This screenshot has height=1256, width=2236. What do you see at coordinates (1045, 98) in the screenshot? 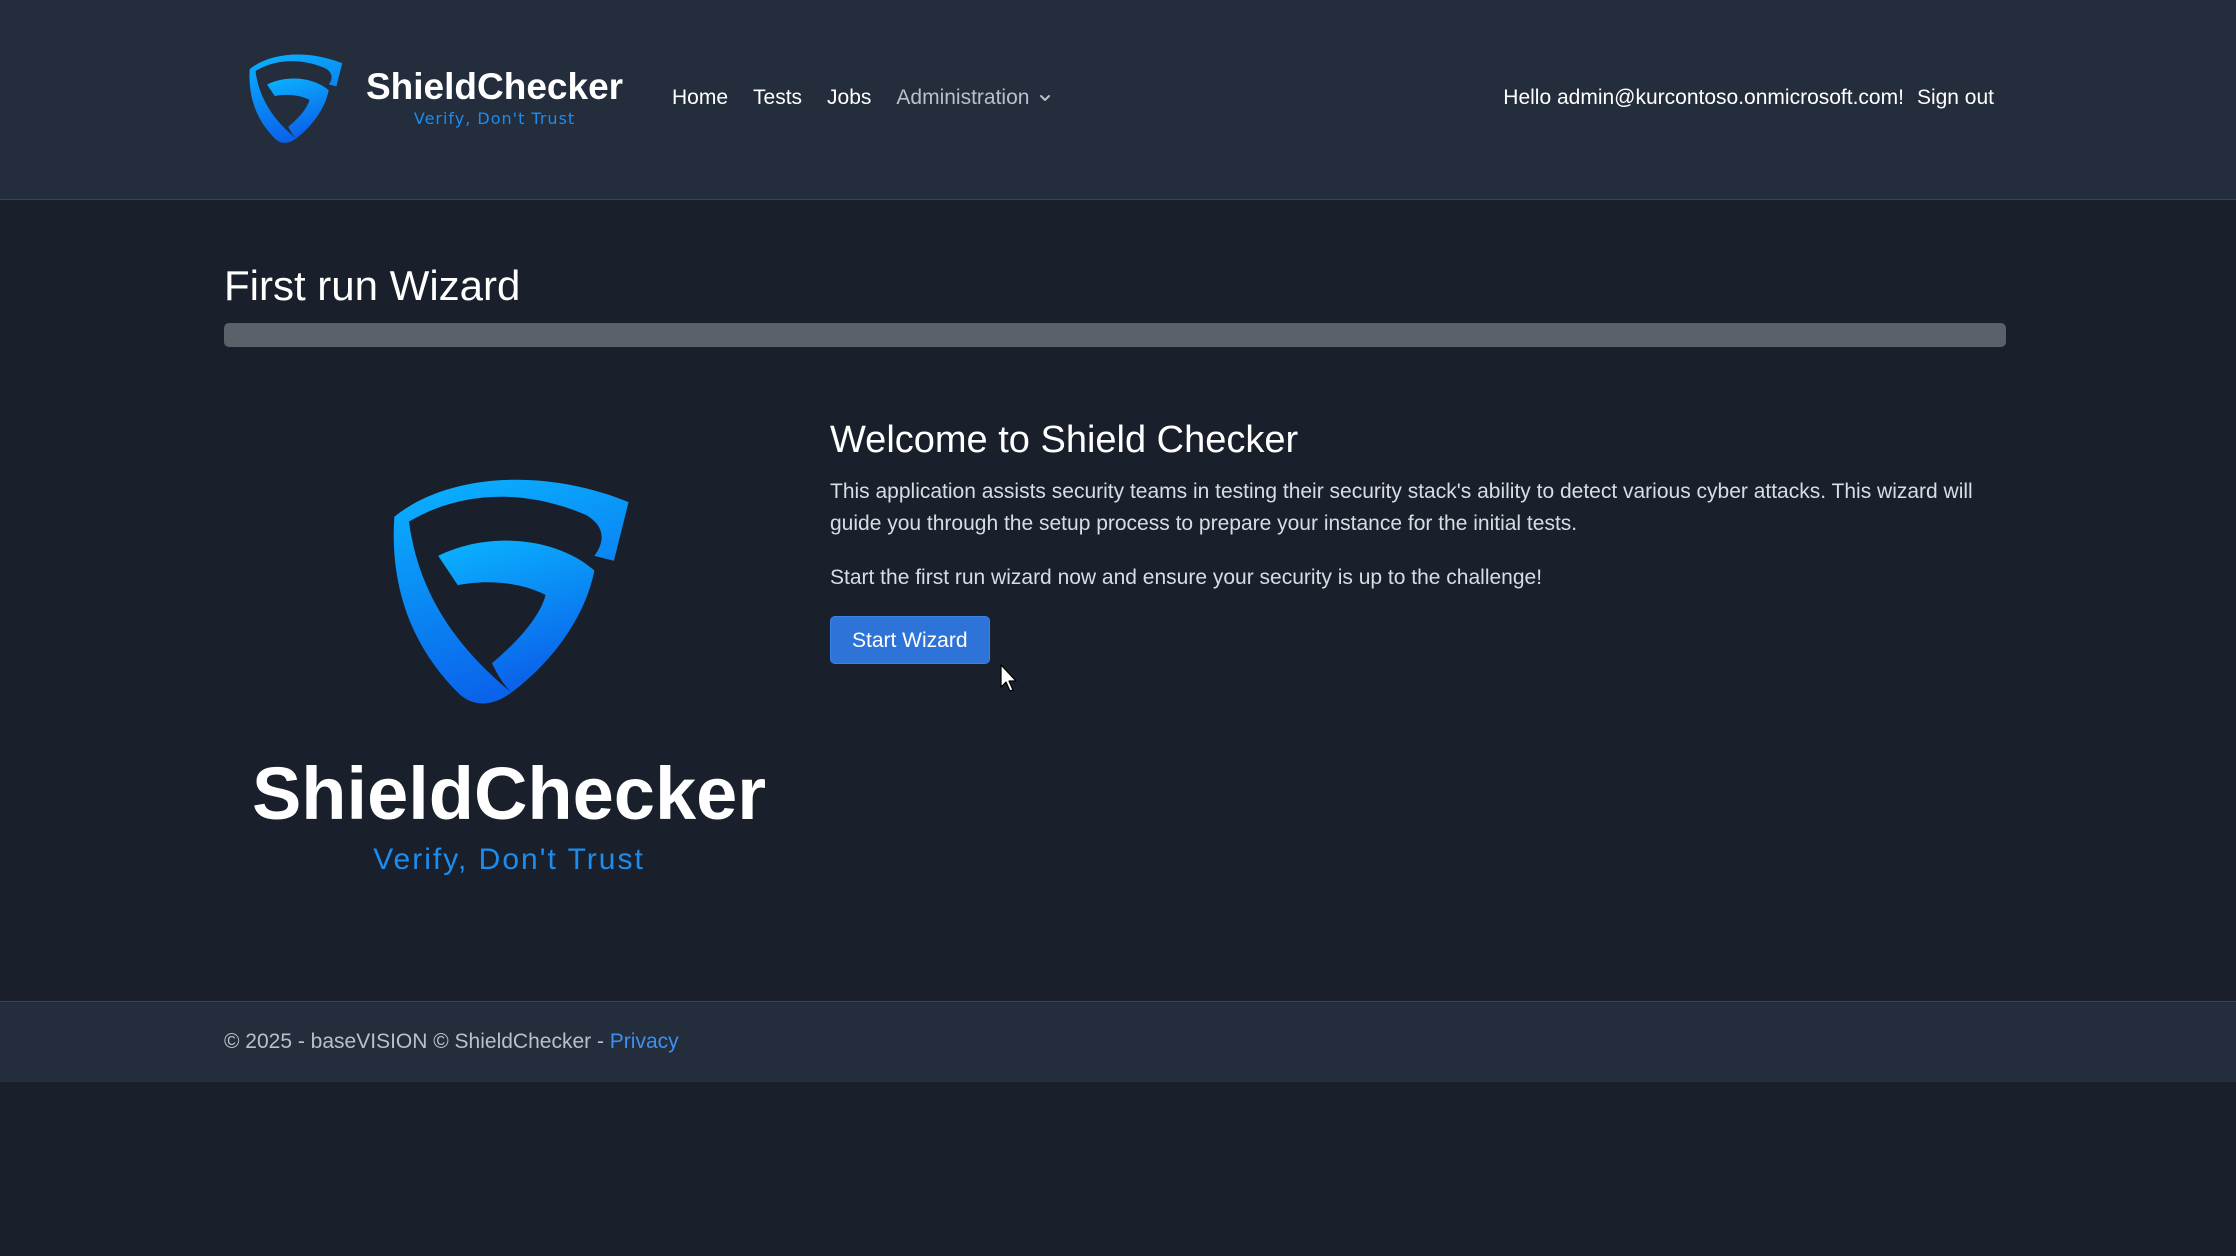
I see `chevron-down-icon` at bounding box center [1045, 98].